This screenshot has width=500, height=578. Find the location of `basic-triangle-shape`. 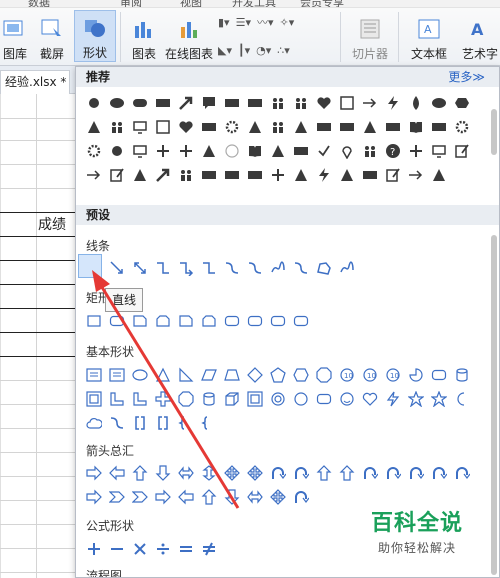

basic-triangle-shape is located at coordinates (162, 375).